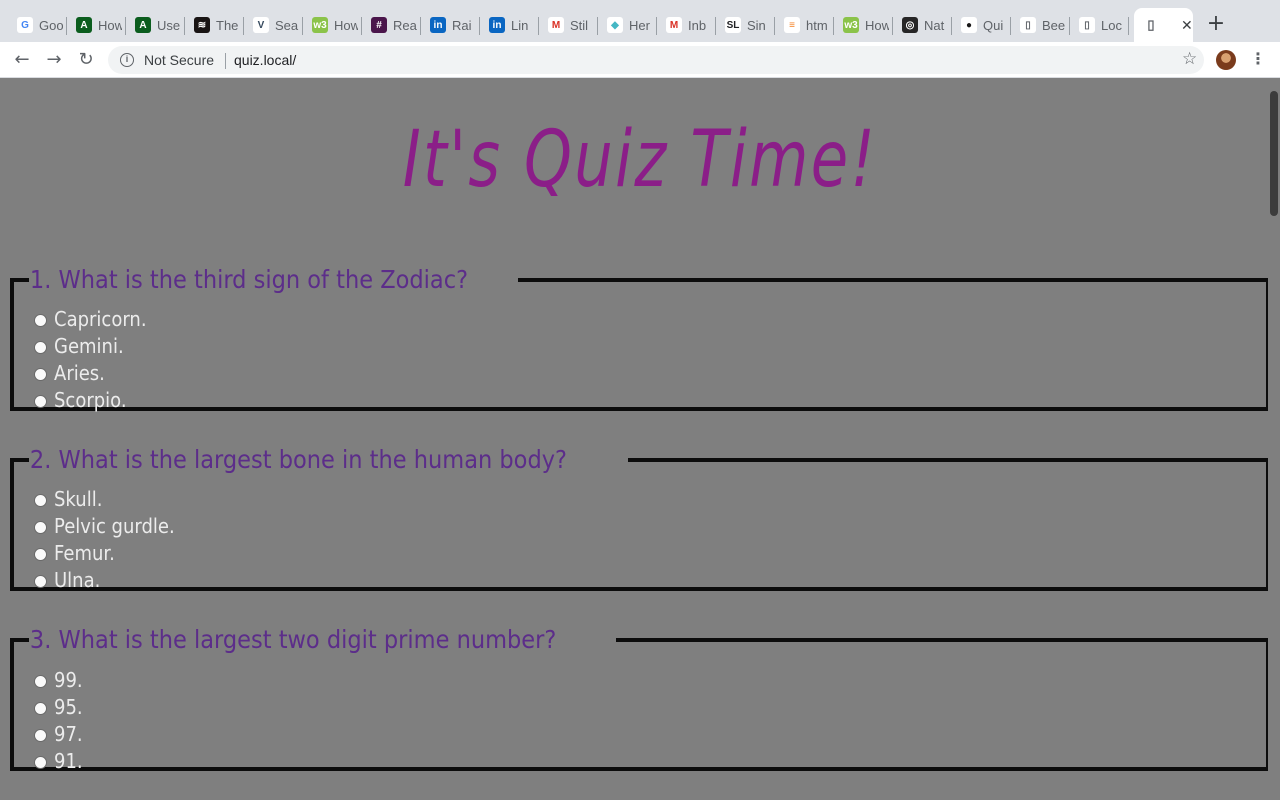  Describe the element at coordinates (1128, 26) in the screenshot. I see `tab-separator` at that location.